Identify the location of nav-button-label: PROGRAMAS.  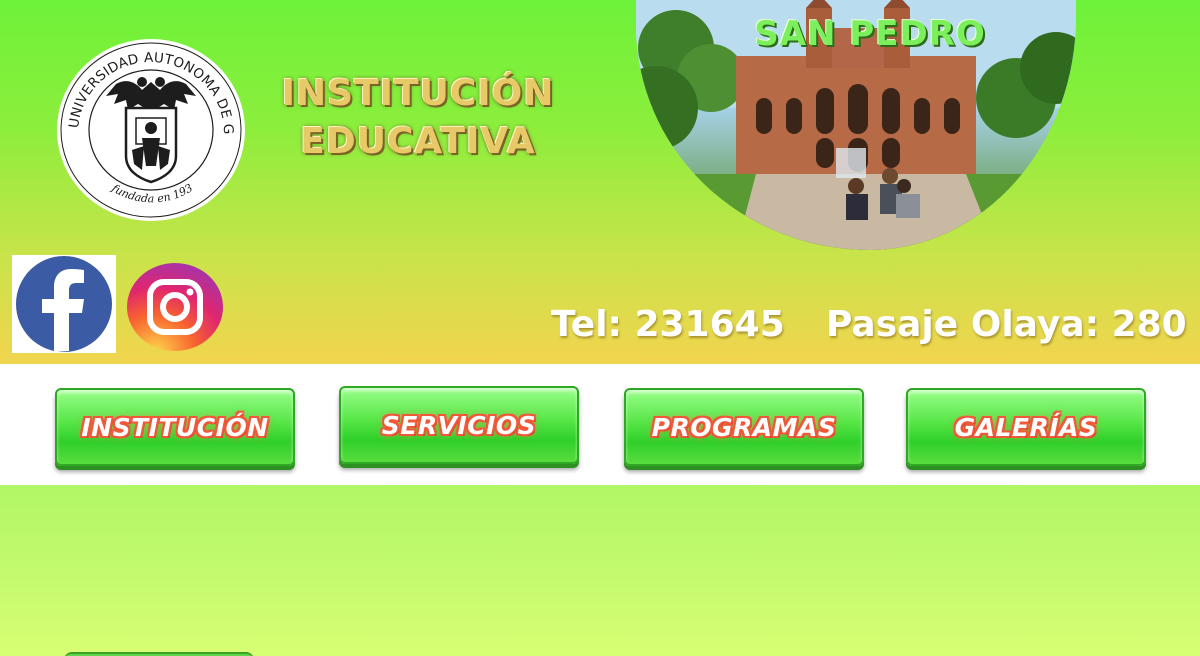
(744, 427).